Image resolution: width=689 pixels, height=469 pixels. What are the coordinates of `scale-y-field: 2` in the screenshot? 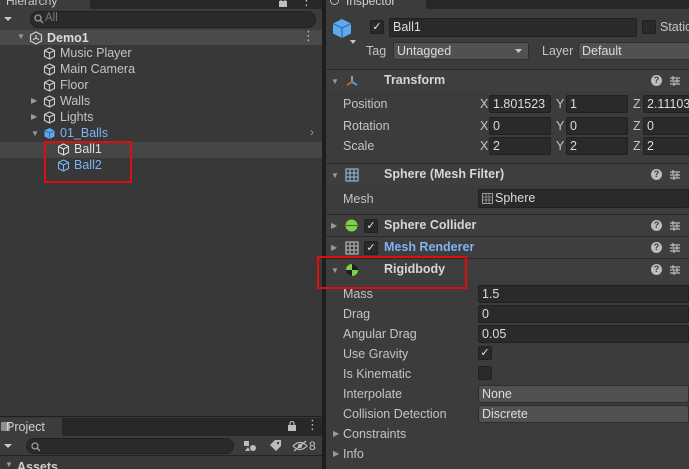 It's located at (597, 146).